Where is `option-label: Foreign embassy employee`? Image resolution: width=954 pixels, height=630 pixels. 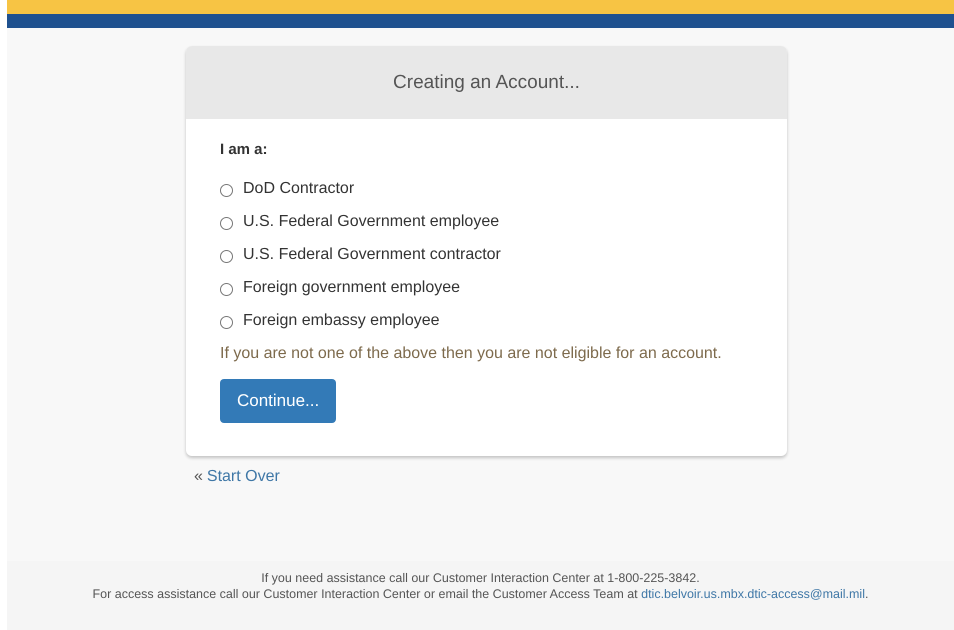 option-label: Foreign embassy employee is located at coordinates (341, 321).